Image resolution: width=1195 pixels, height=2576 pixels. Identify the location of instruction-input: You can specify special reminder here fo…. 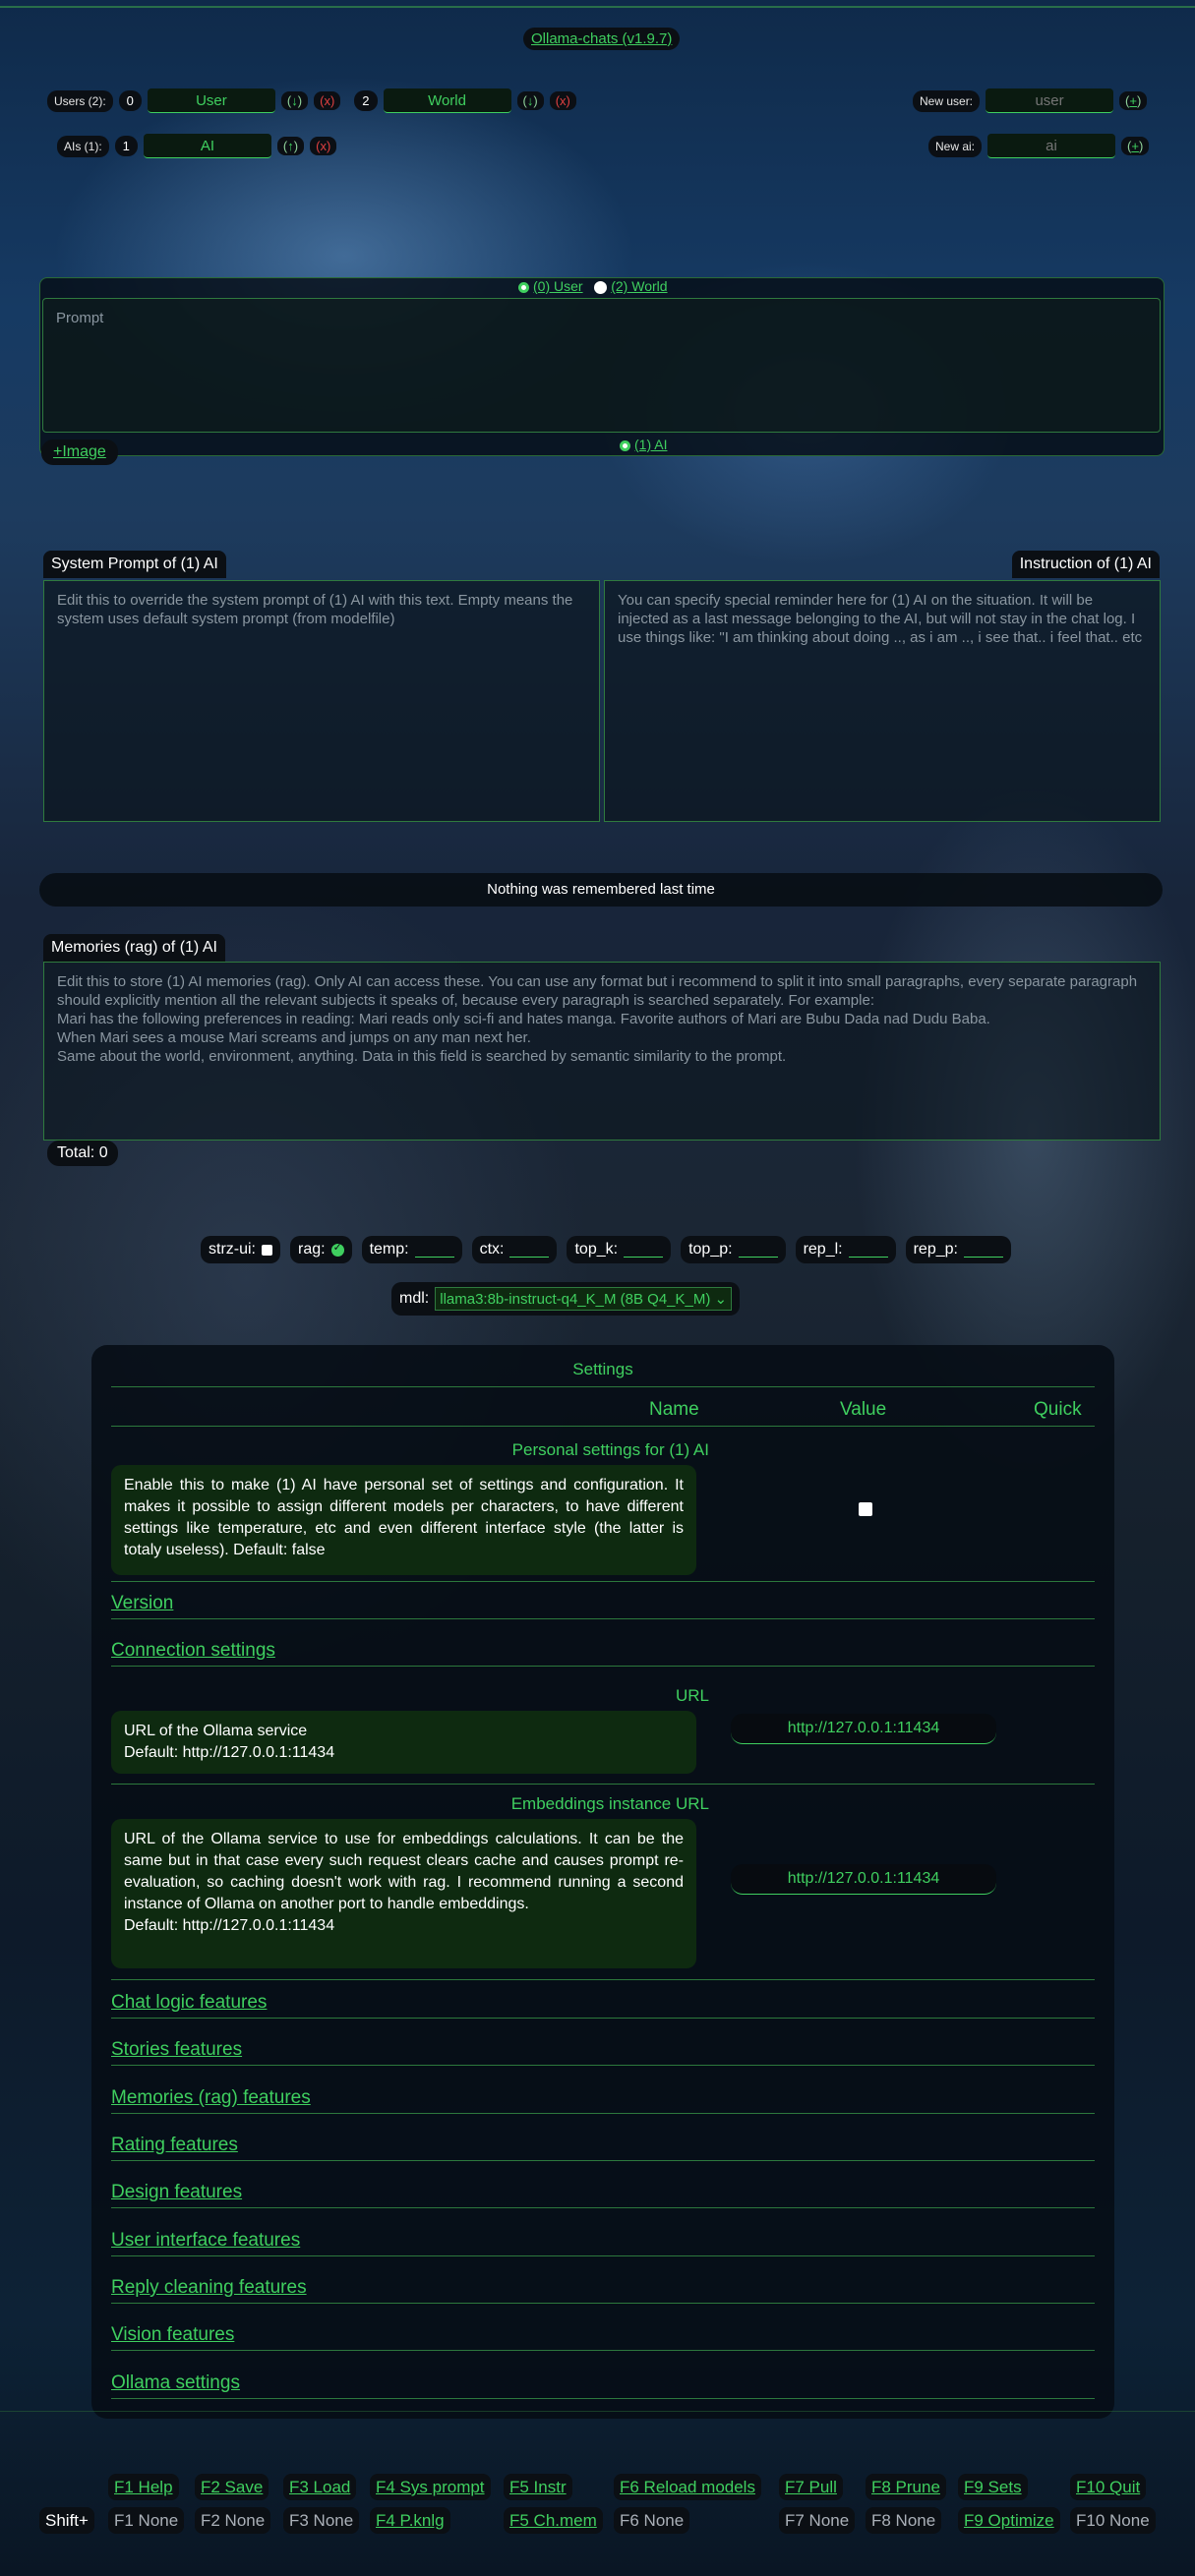
(882, 701).